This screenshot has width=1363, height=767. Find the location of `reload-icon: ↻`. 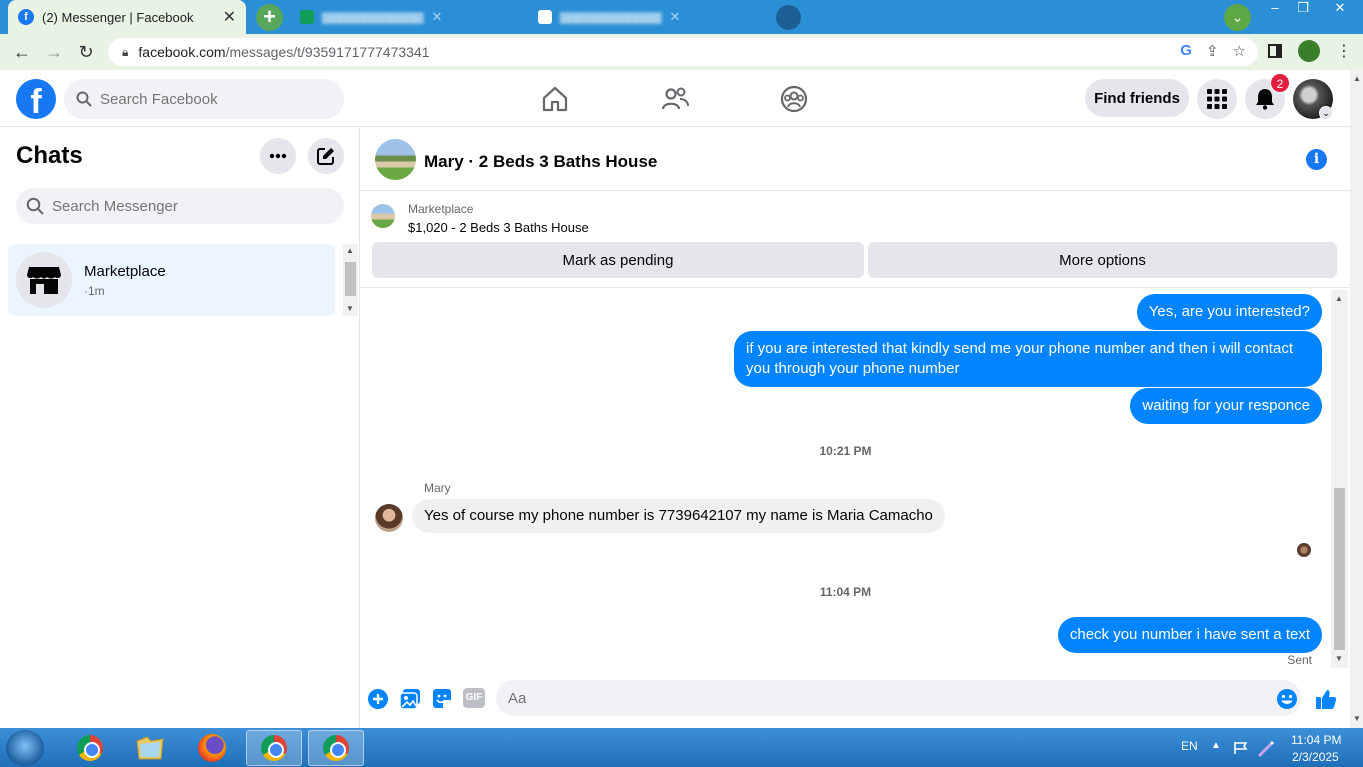

reload-icon: ↻ is located at coordinates (86, 52).